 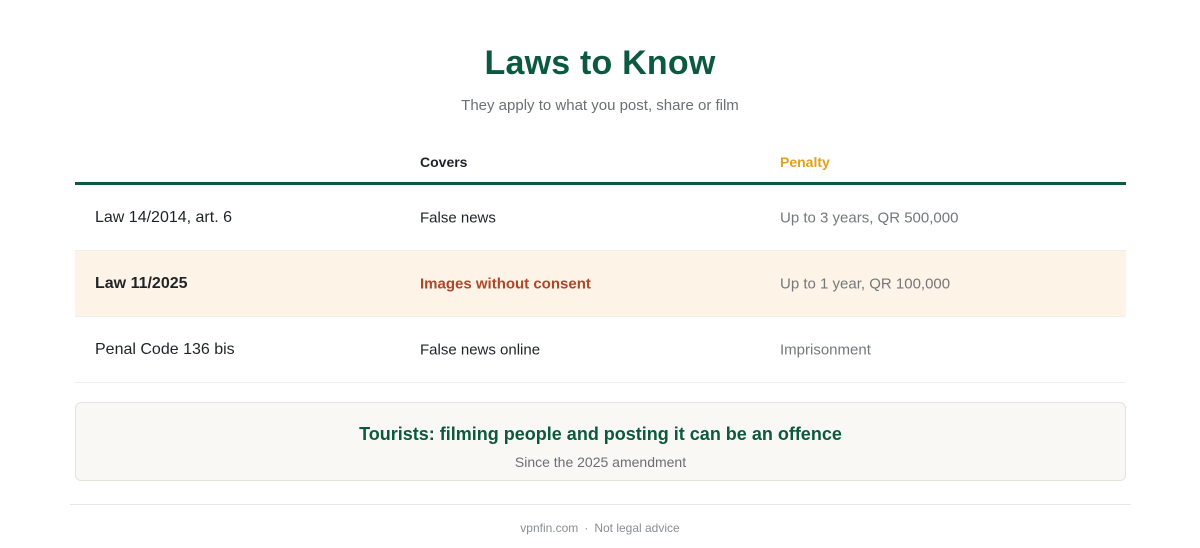 What do you see at coordinates (600, 162) in the screenshot?
I see `table-header: Covers Penalty` at bounding box center [600, 162].